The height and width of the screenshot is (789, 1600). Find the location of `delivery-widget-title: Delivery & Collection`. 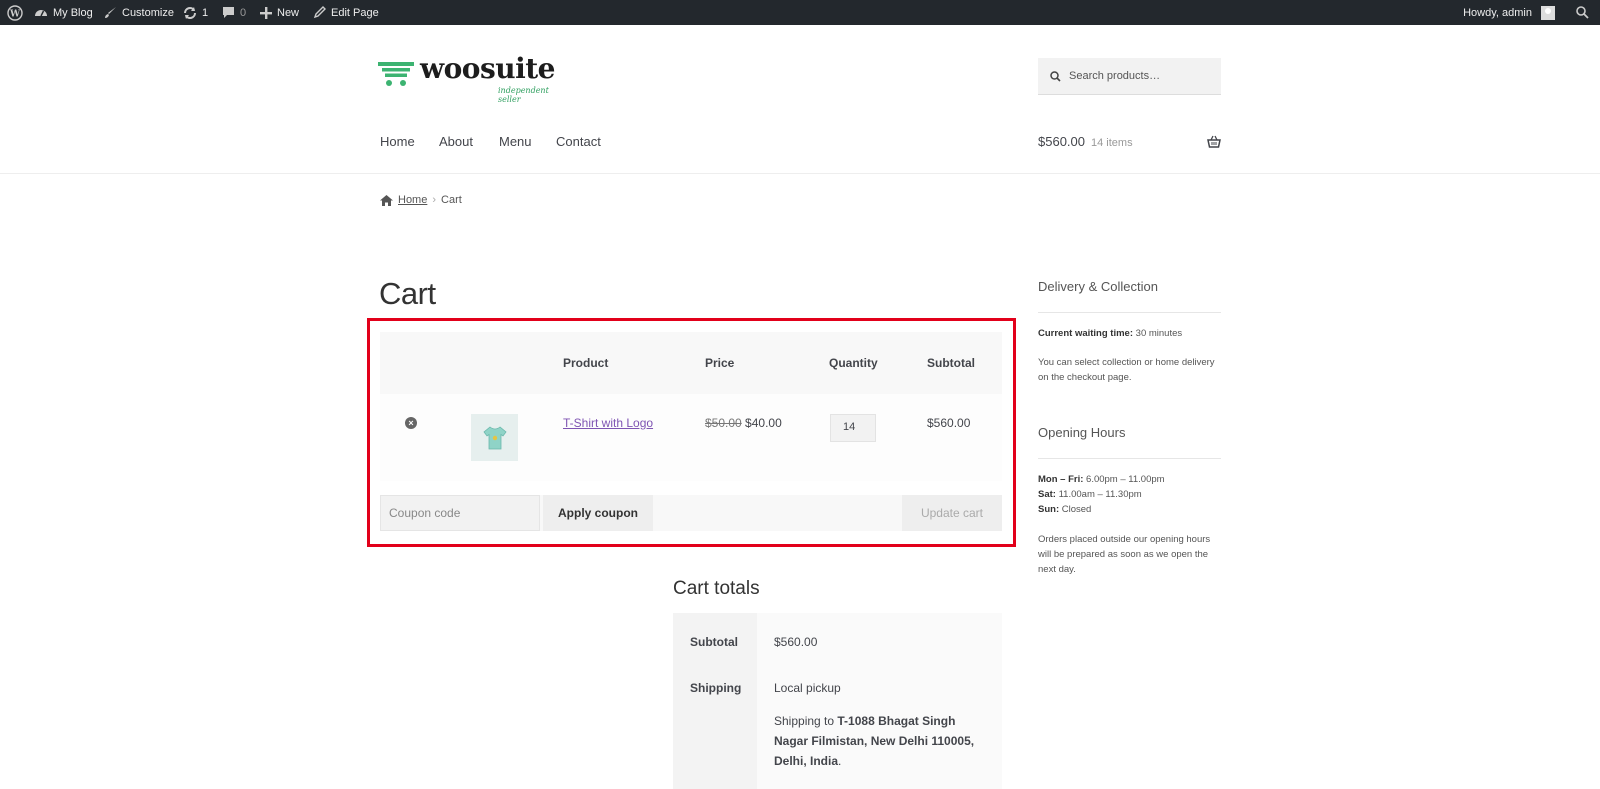

delivery-widget-title: Delivery & Collection is located at coordinates (1098, 286).